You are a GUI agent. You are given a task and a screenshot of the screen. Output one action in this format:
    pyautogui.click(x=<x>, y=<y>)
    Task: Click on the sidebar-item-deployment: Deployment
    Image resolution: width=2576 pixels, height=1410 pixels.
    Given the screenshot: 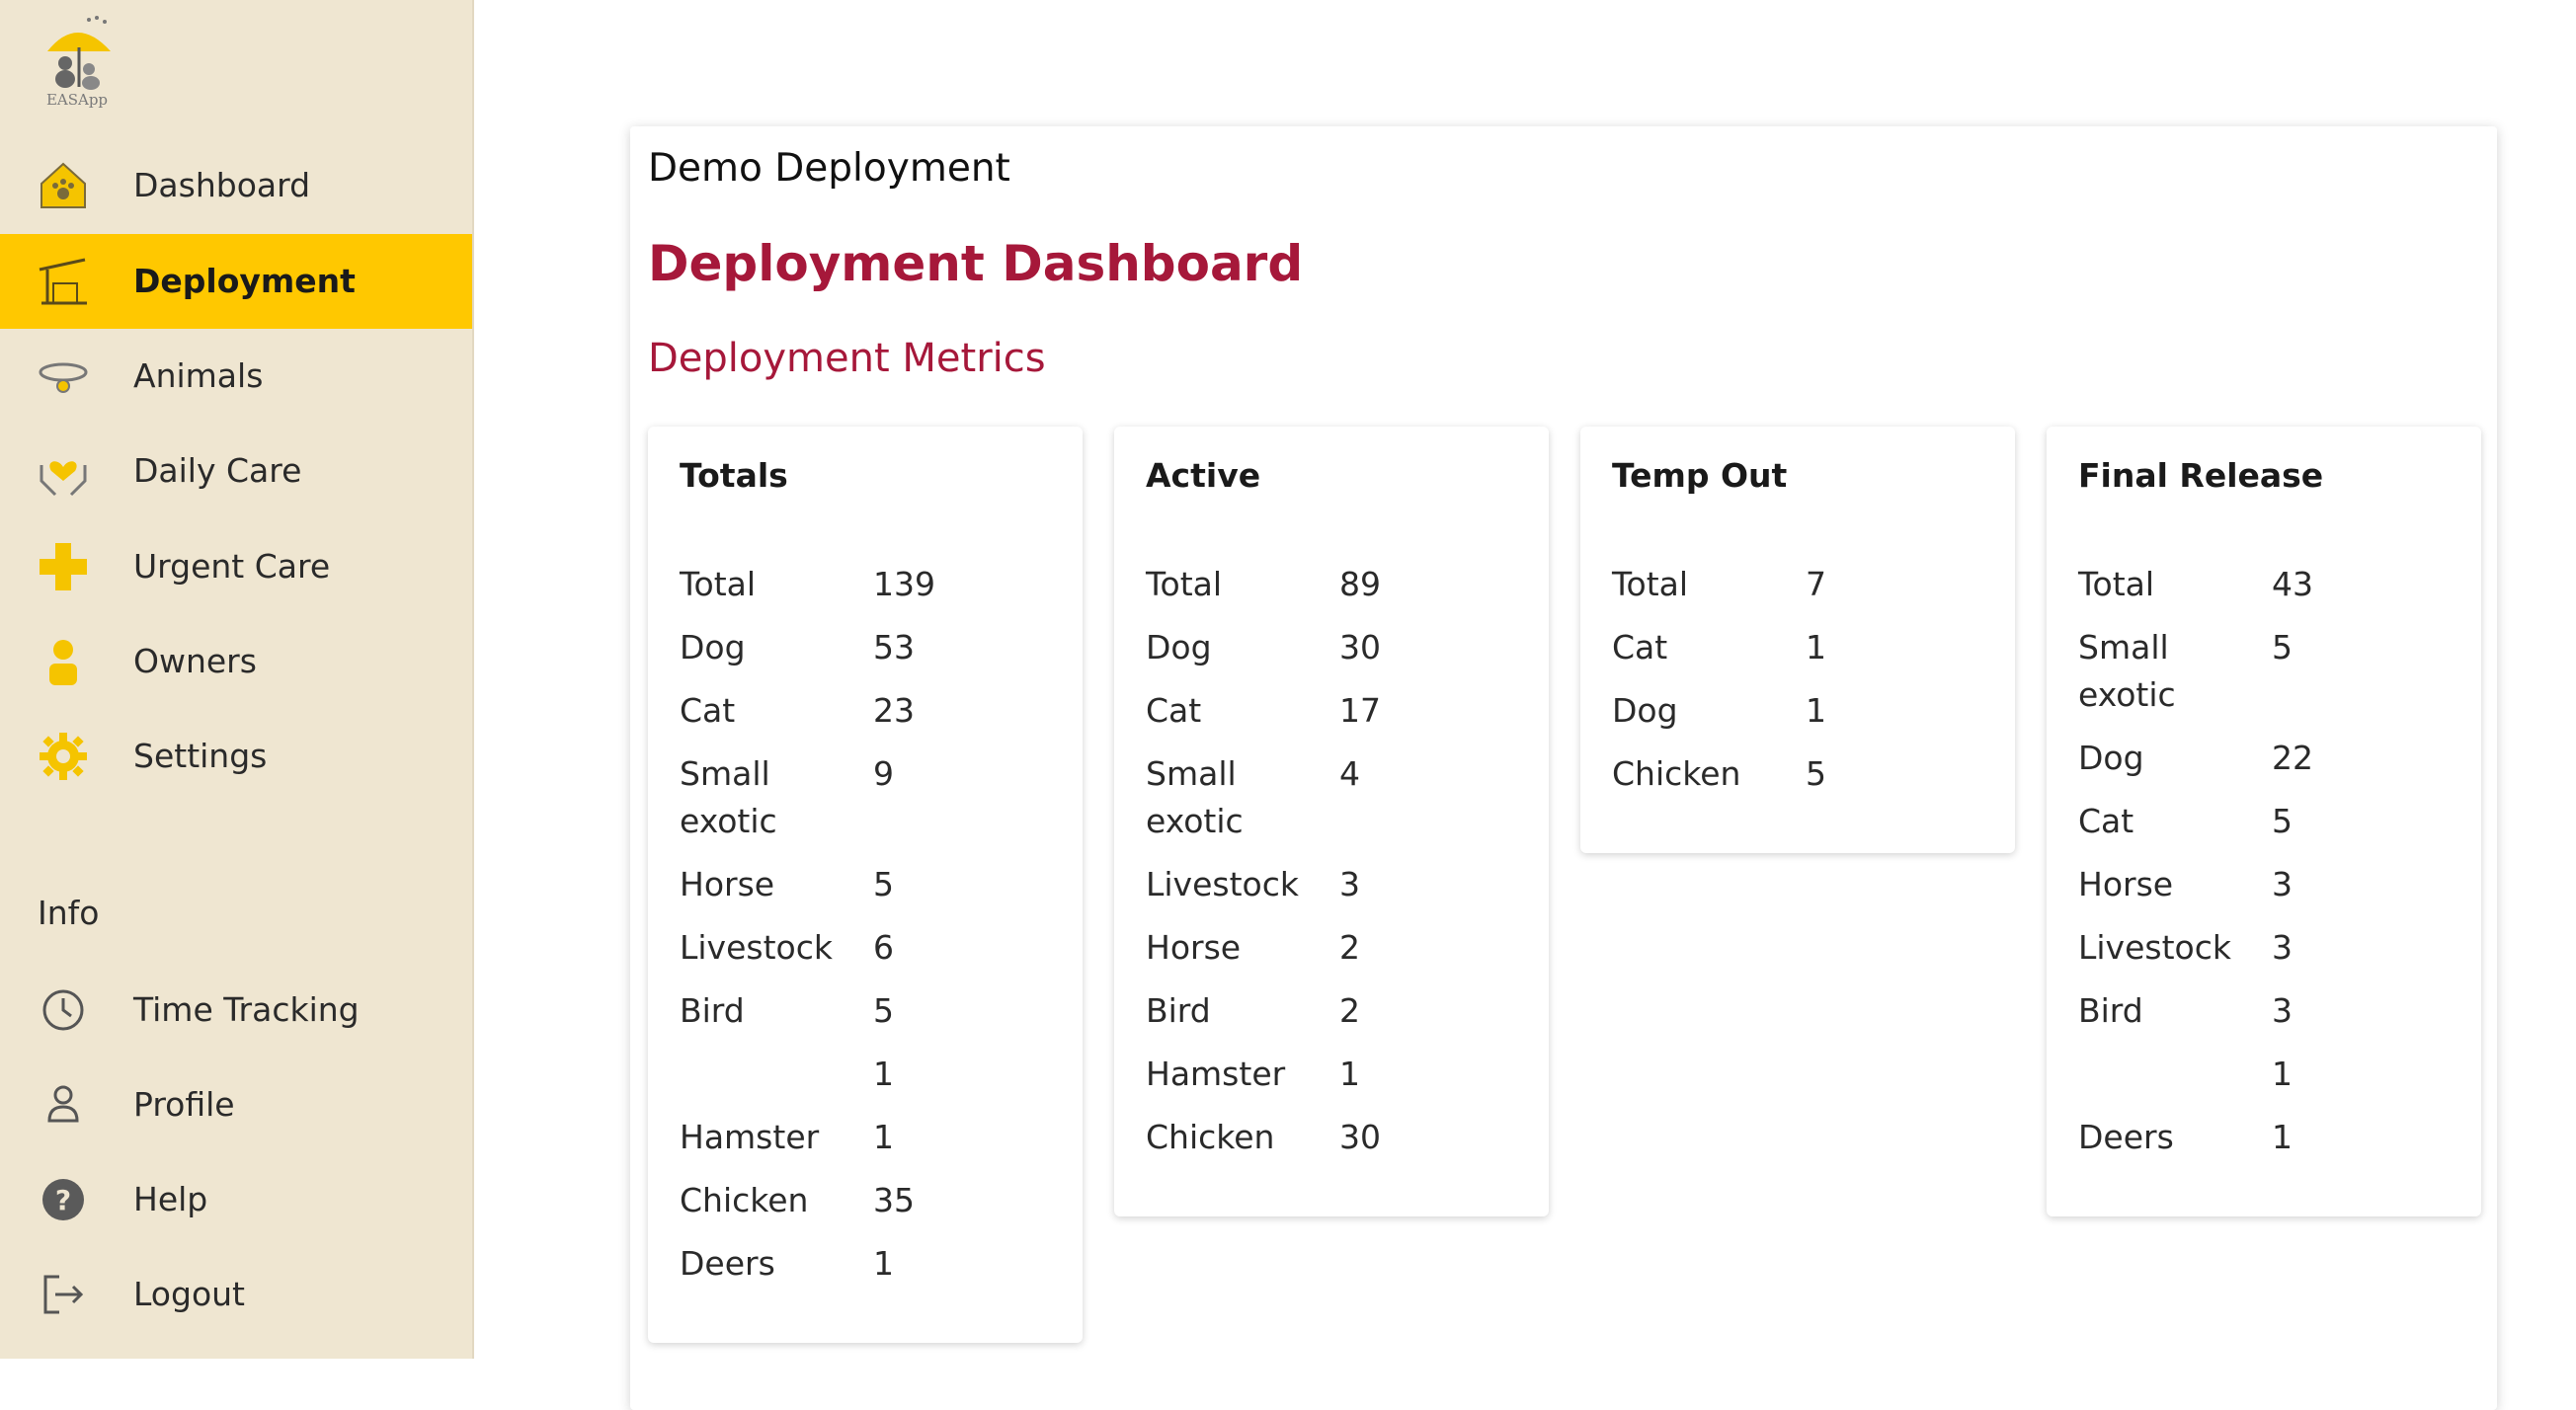 What is the action you would take?
    pyautogui.click(x=236, y=281)
    